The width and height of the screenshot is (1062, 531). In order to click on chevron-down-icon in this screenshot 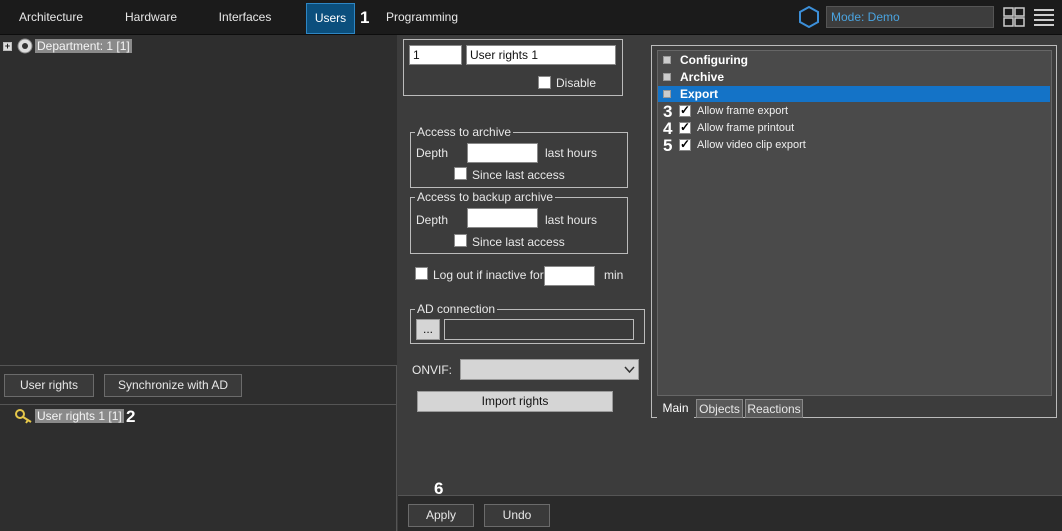, I will do `click(629, 370)`.